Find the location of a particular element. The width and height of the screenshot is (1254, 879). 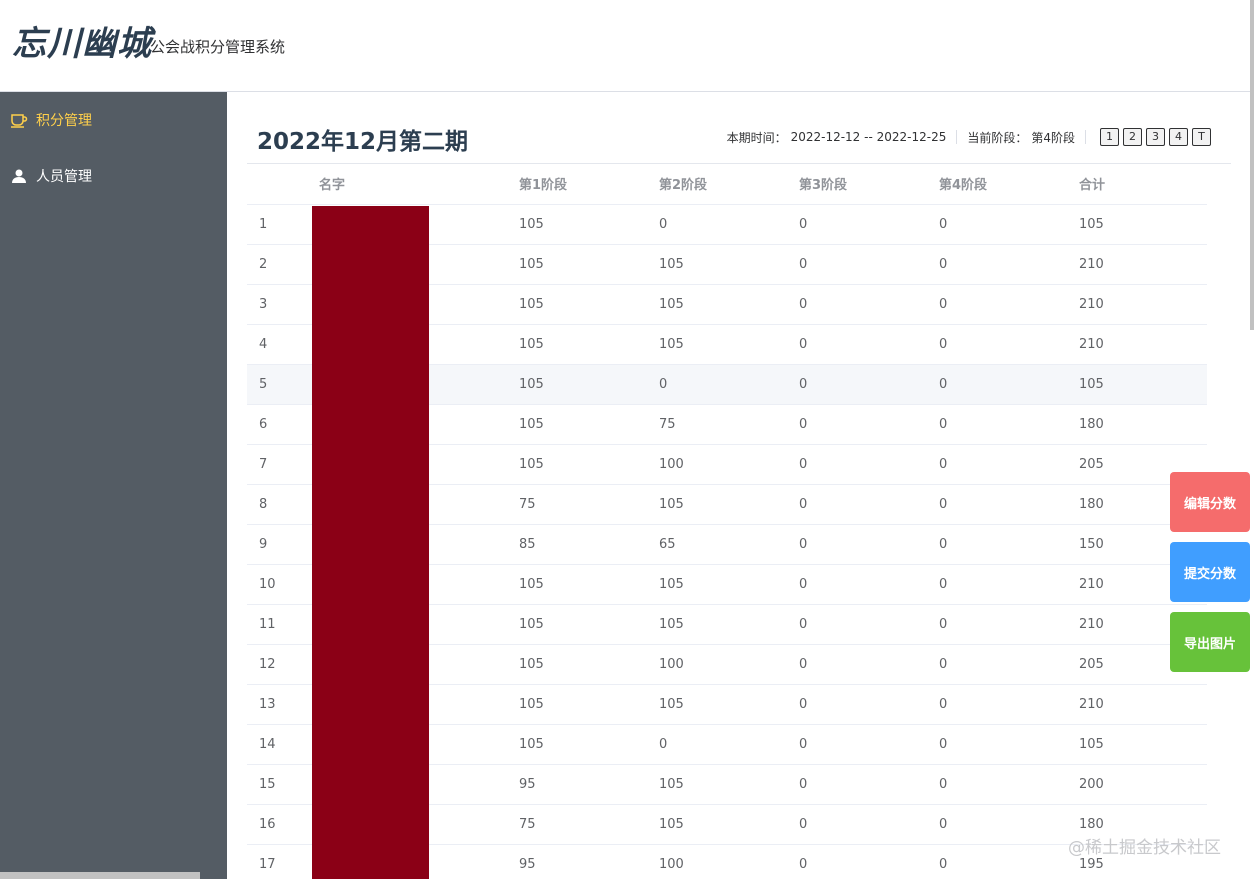

cell-index: 5 is located at coordinates (277, 384).